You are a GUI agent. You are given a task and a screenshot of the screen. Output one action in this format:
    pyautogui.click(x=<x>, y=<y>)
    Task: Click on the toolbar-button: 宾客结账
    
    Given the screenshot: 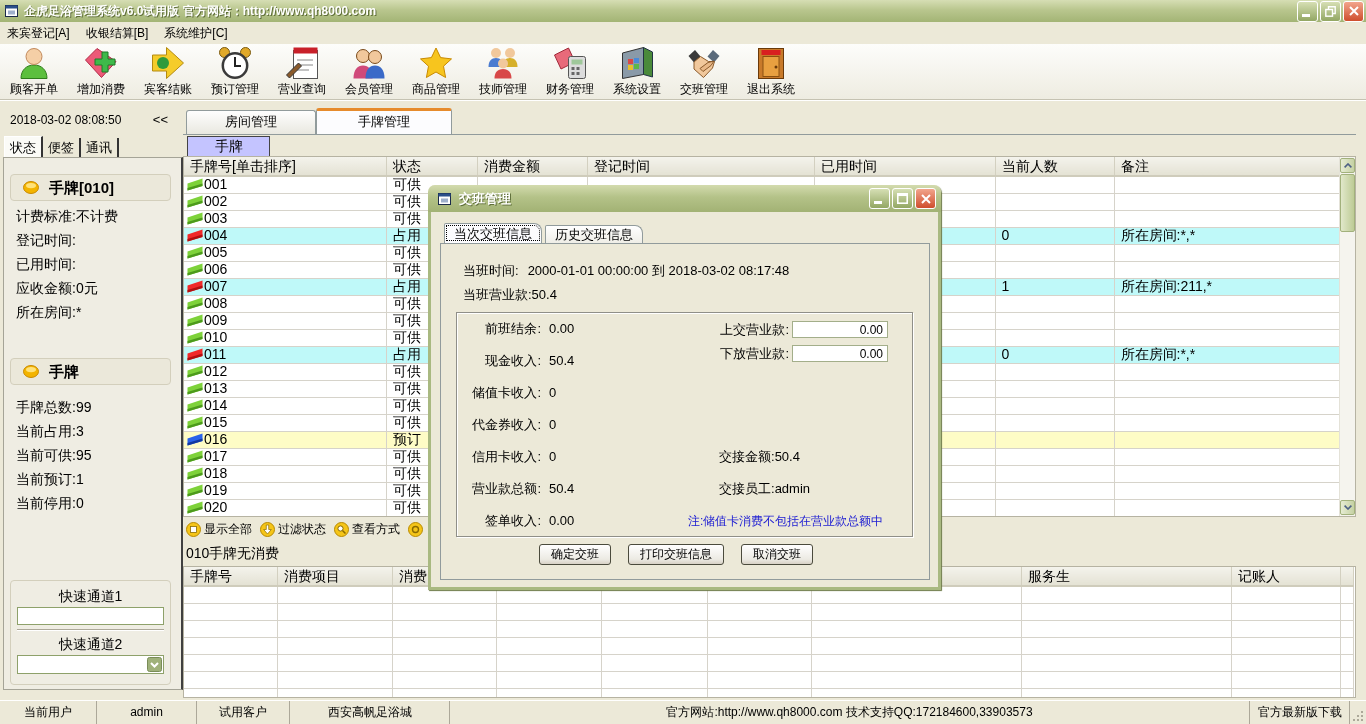 What is the action you would take?
    pyautogui.click(x=167, y=71)
    